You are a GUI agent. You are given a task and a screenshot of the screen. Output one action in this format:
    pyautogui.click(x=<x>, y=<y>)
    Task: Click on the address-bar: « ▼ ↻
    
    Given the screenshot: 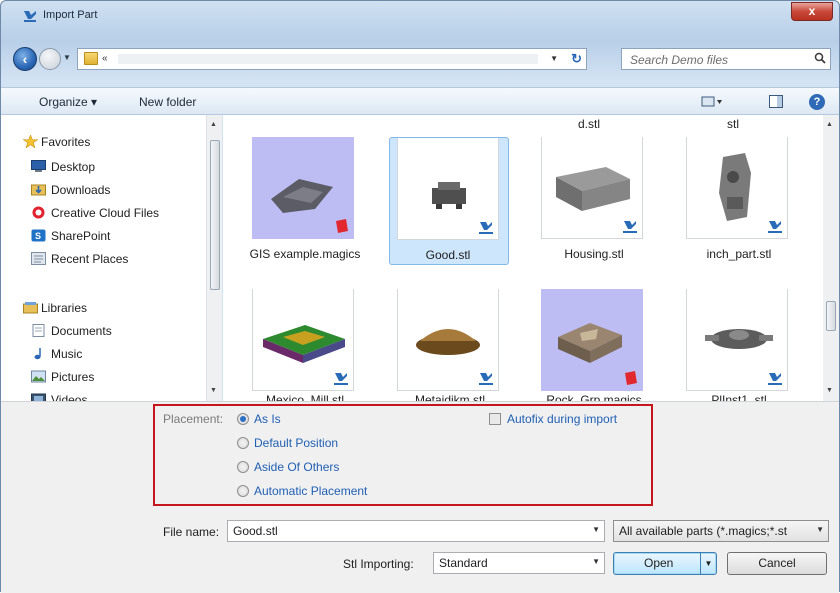 What is the action you would take?
    pyautogui.click(x=332, y=59)
    